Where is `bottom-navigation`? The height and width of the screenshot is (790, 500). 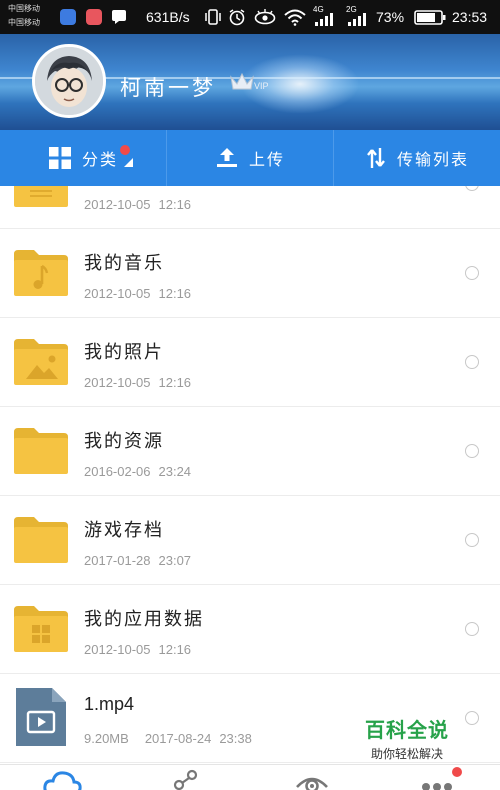 bottom-navigation is located at coordinates (250, 777).